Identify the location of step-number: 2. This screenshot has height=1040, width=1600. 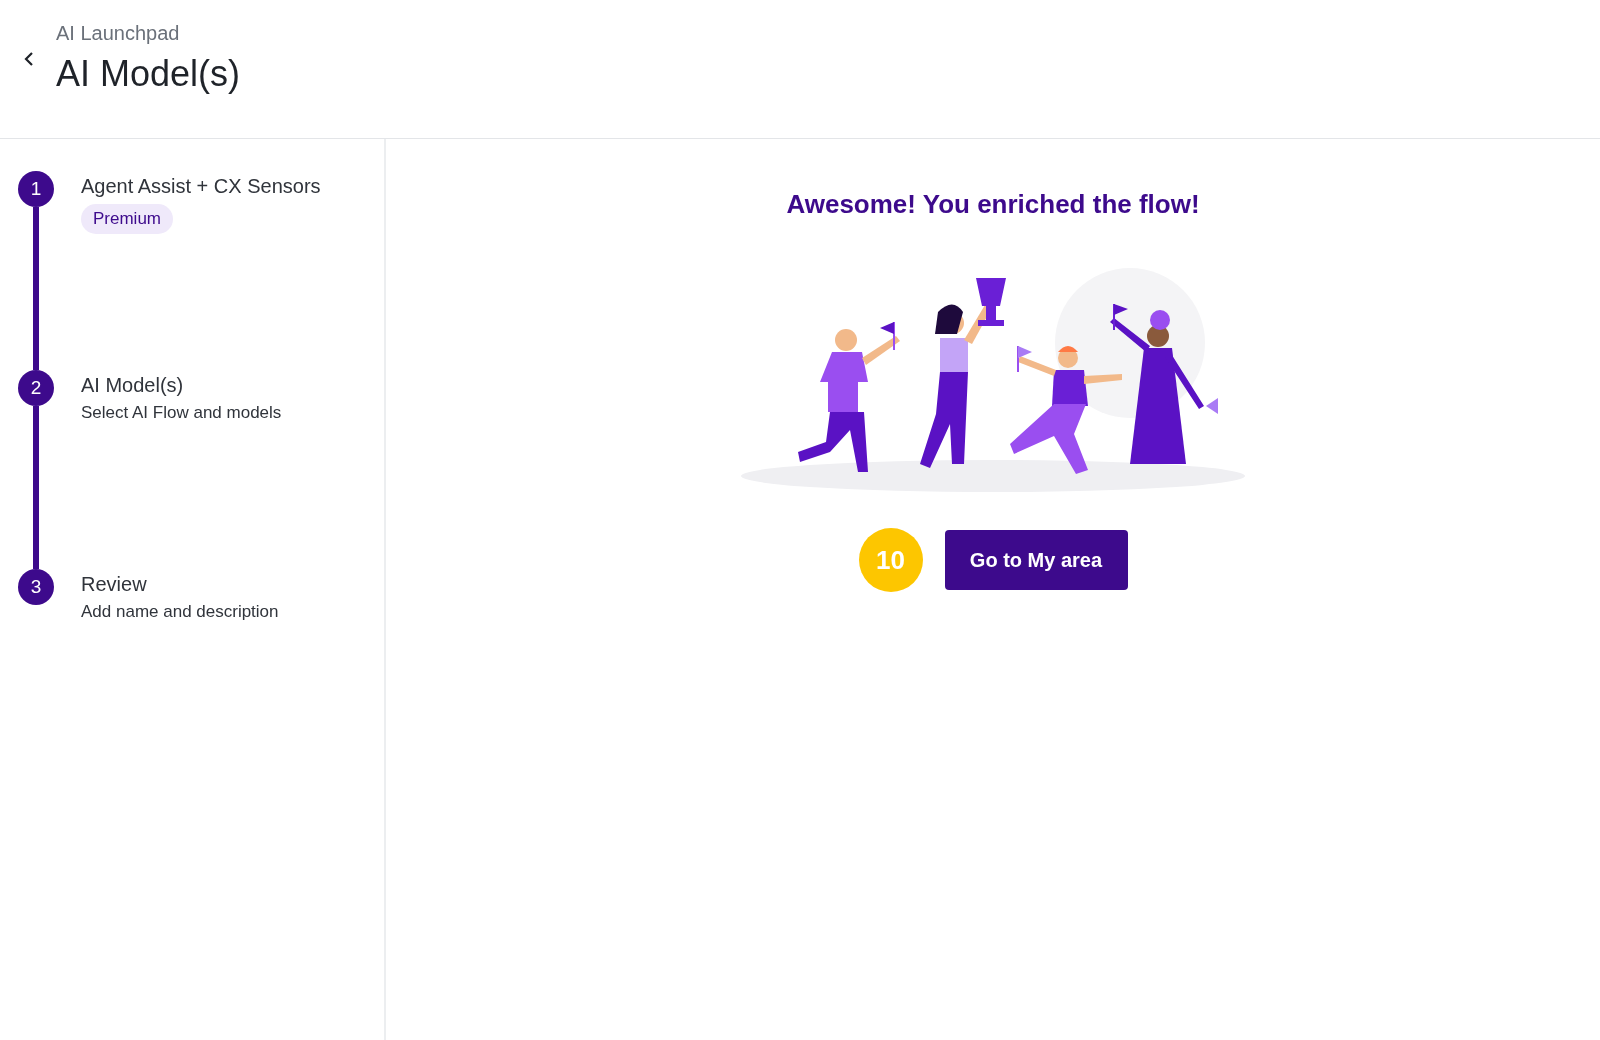
(36, 388).